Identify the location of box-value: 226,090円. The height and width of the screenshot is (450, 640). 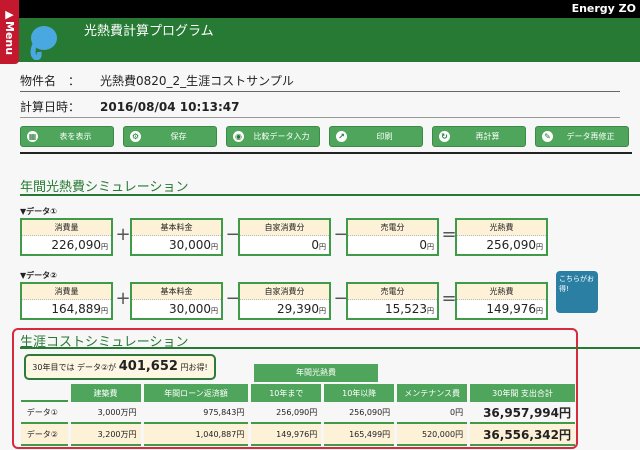
(79, 245).